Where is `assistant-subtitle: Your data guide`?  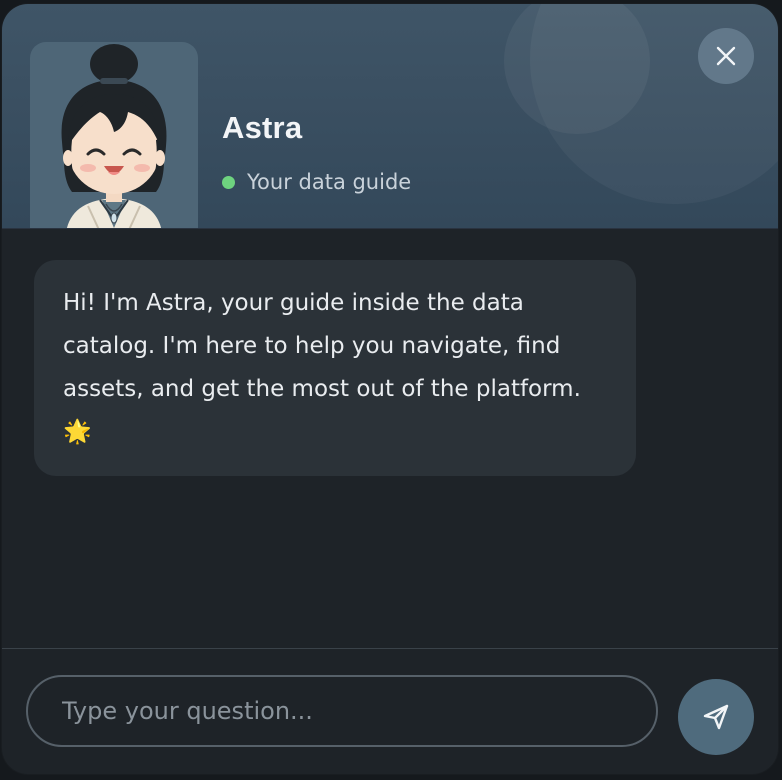
assistant-subtitle: Your data guide is located at coordinates (329, 182).